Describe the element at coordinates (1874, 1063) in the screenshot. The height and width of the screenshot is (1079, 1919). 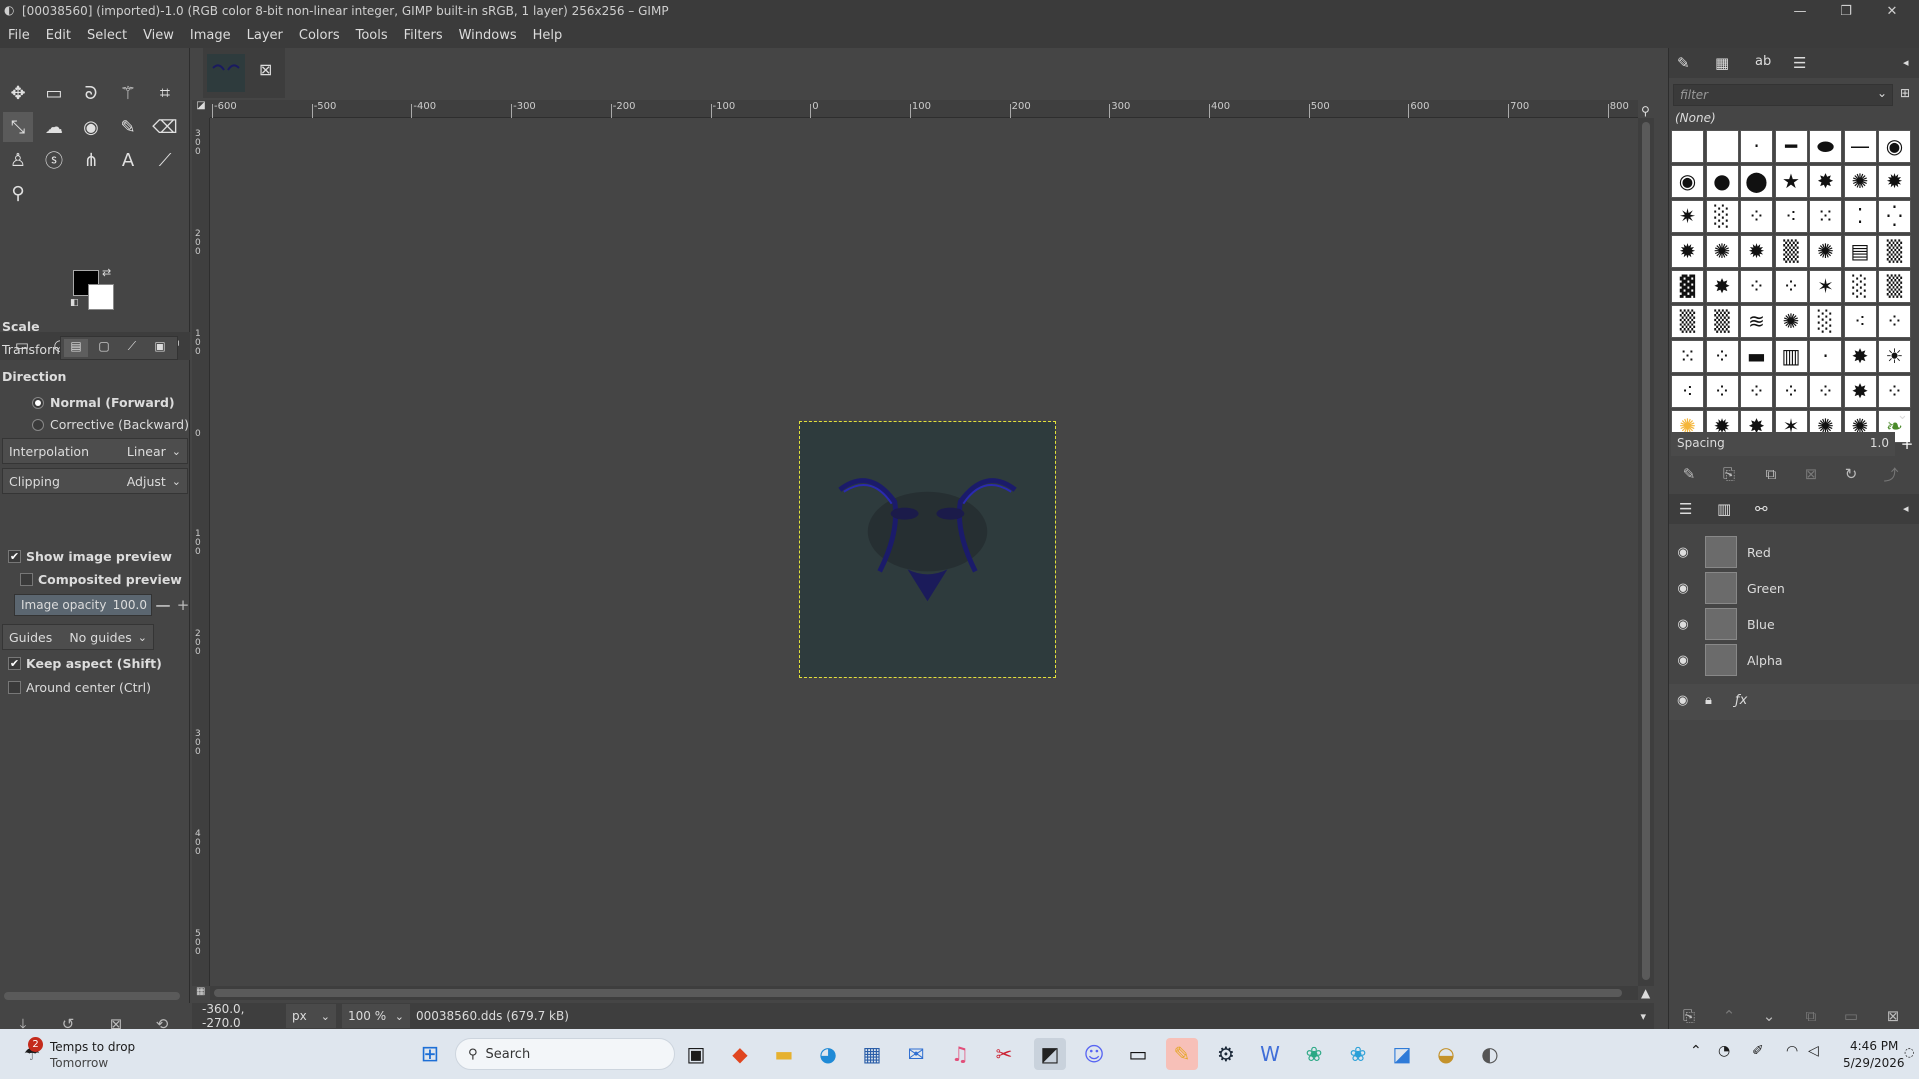
I see `taskbar-date: 5/29/2026` at that location.